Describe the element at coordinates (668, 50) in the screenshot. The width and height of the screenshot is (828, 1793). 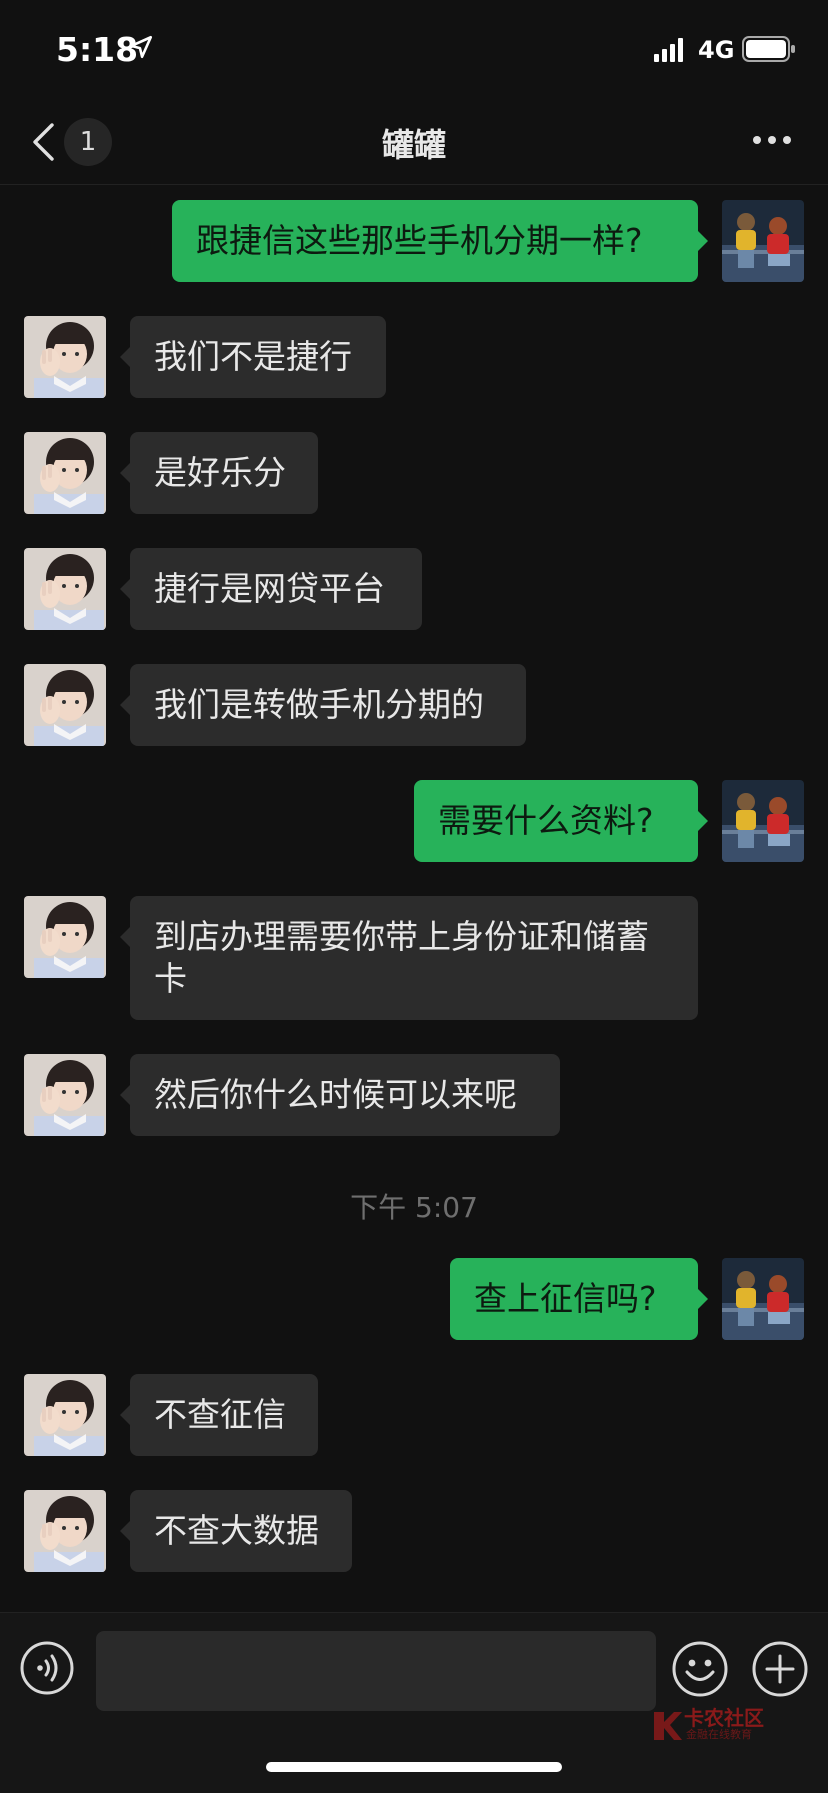
I see `signal-icon` at that location.